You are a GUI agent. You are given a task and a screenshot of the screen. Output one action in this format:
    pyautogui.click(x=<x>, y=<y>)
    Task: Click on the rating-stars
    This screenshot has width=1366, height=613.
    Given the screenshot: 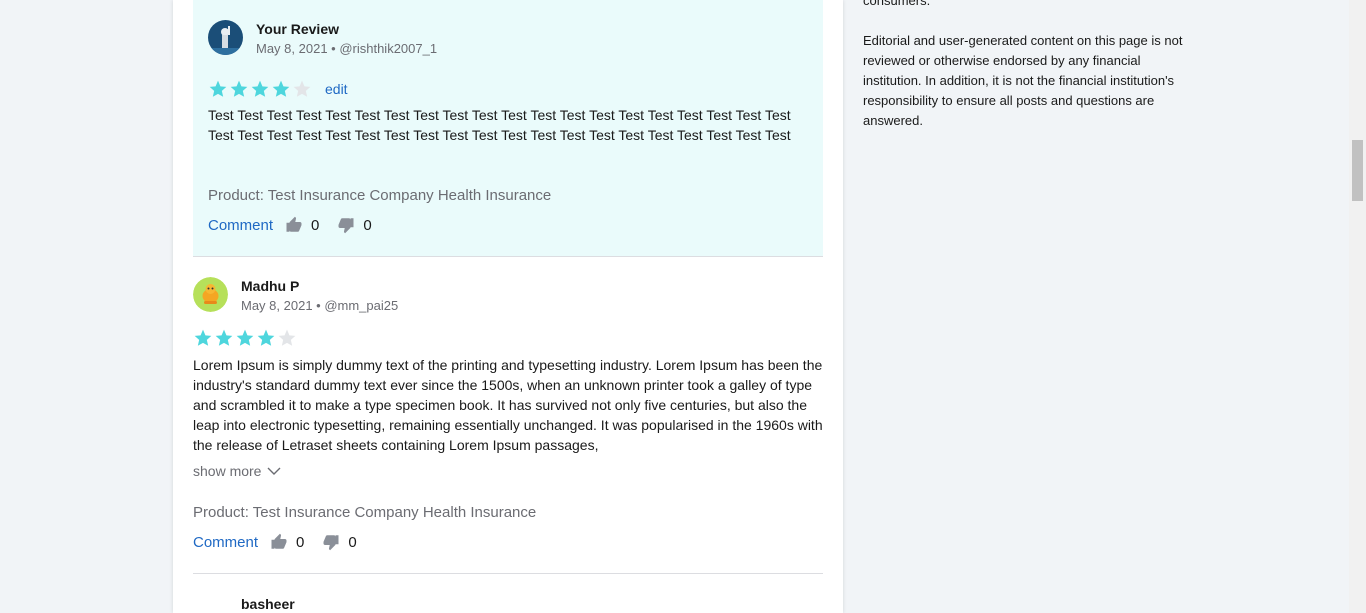 What is the action you would take?
    pyautogui.click(x=245, y=338)
    